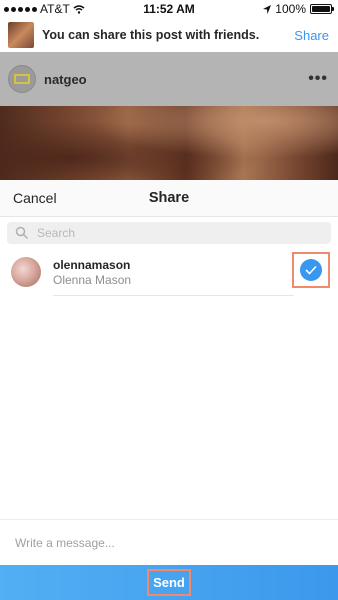 The image size is (338, 600). I want to click on carrier-label: AT&T, so click(55, 9).